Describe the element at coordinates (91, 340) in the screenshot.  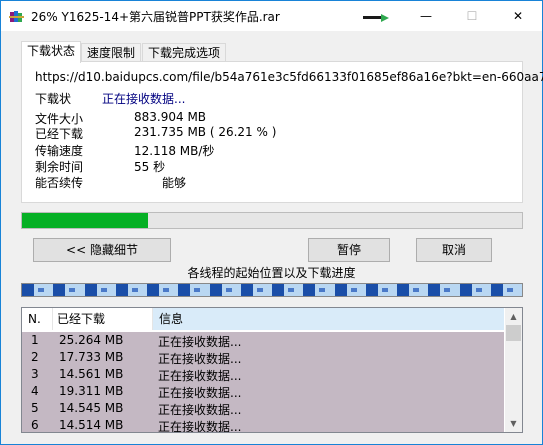
I see `cell-downloaded: 25.264 MB` at that location.